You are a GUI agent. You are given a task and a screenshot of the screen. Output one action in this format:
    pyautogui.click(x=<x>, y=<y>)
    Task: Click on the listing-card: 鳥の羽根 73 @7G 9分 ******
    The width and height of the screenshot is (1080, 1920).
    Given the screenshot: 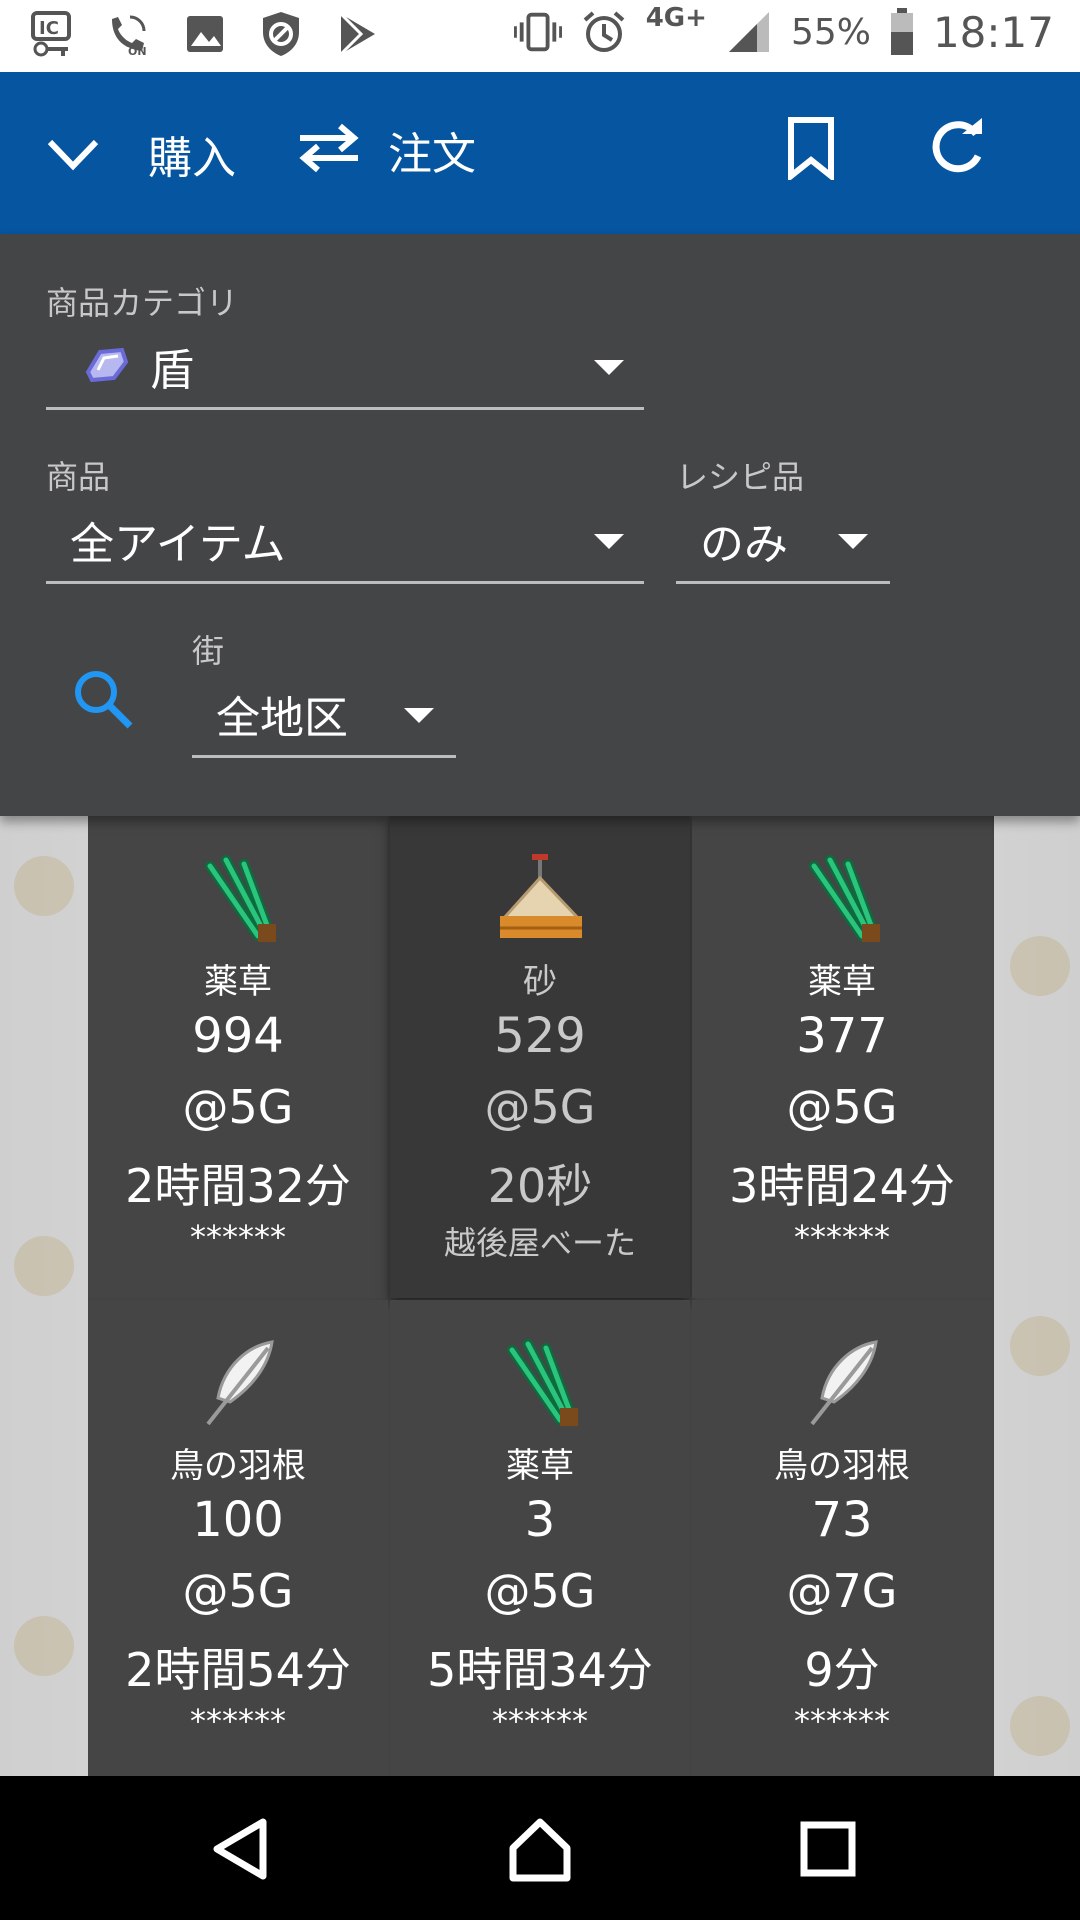 What is the action you would take?
    pyautogui.click(x=842, y=1541)
    